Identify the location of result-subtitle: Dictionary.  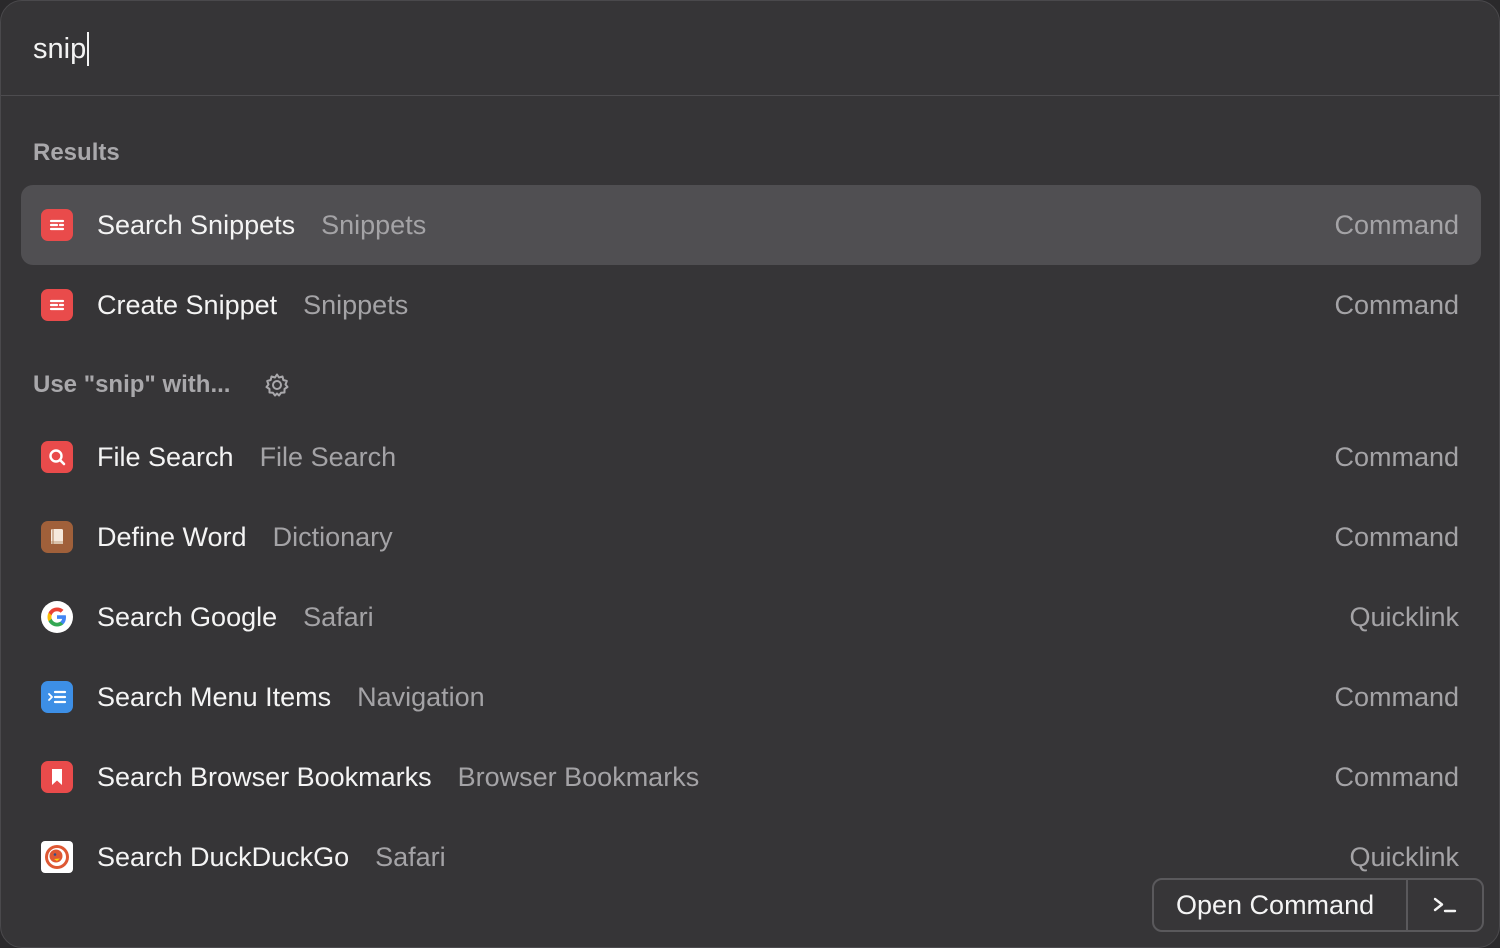
(332, 536).